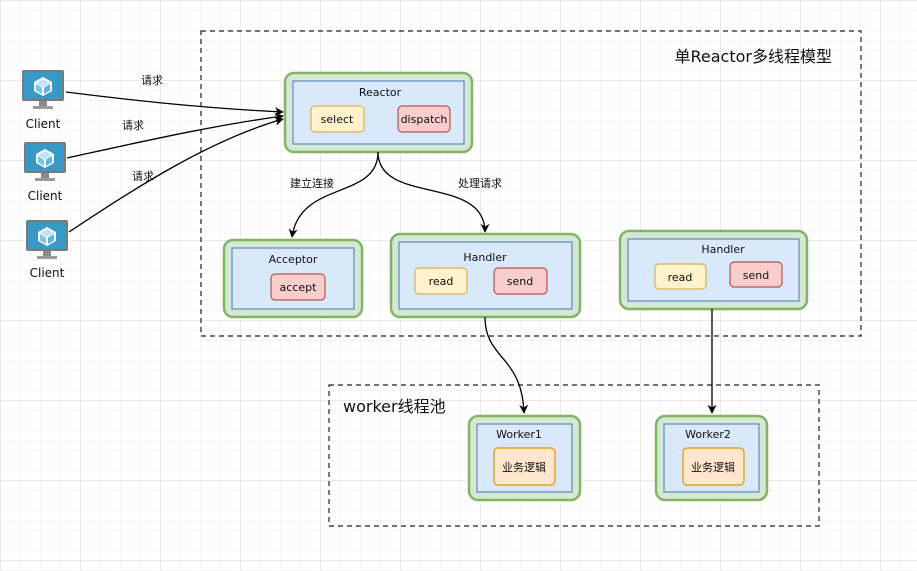 Image resolution: width=917 pixels, height=571 pixels. What do you see at coordinates (293, 259) in the screenshot?
I see `acceptor-title: Acceptor` at bounding box center [293, 259].